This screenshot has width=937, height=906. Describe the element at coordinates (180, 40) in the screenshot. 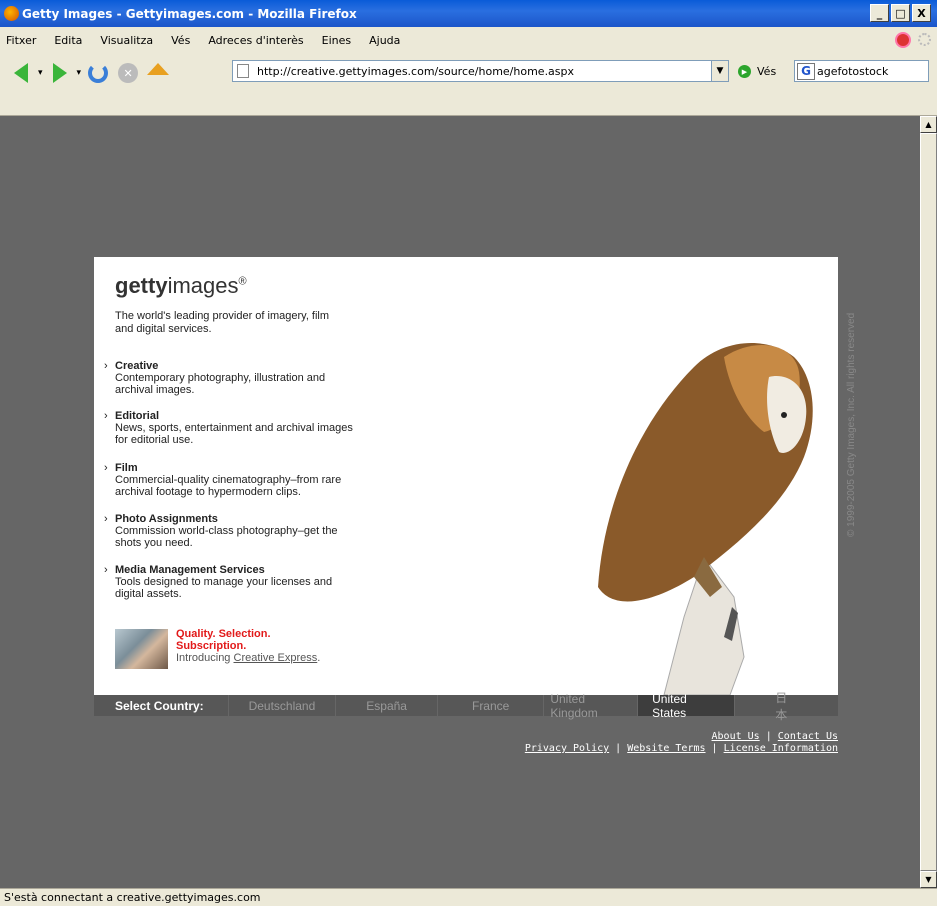

I see `menu-go: Vés` at that location.